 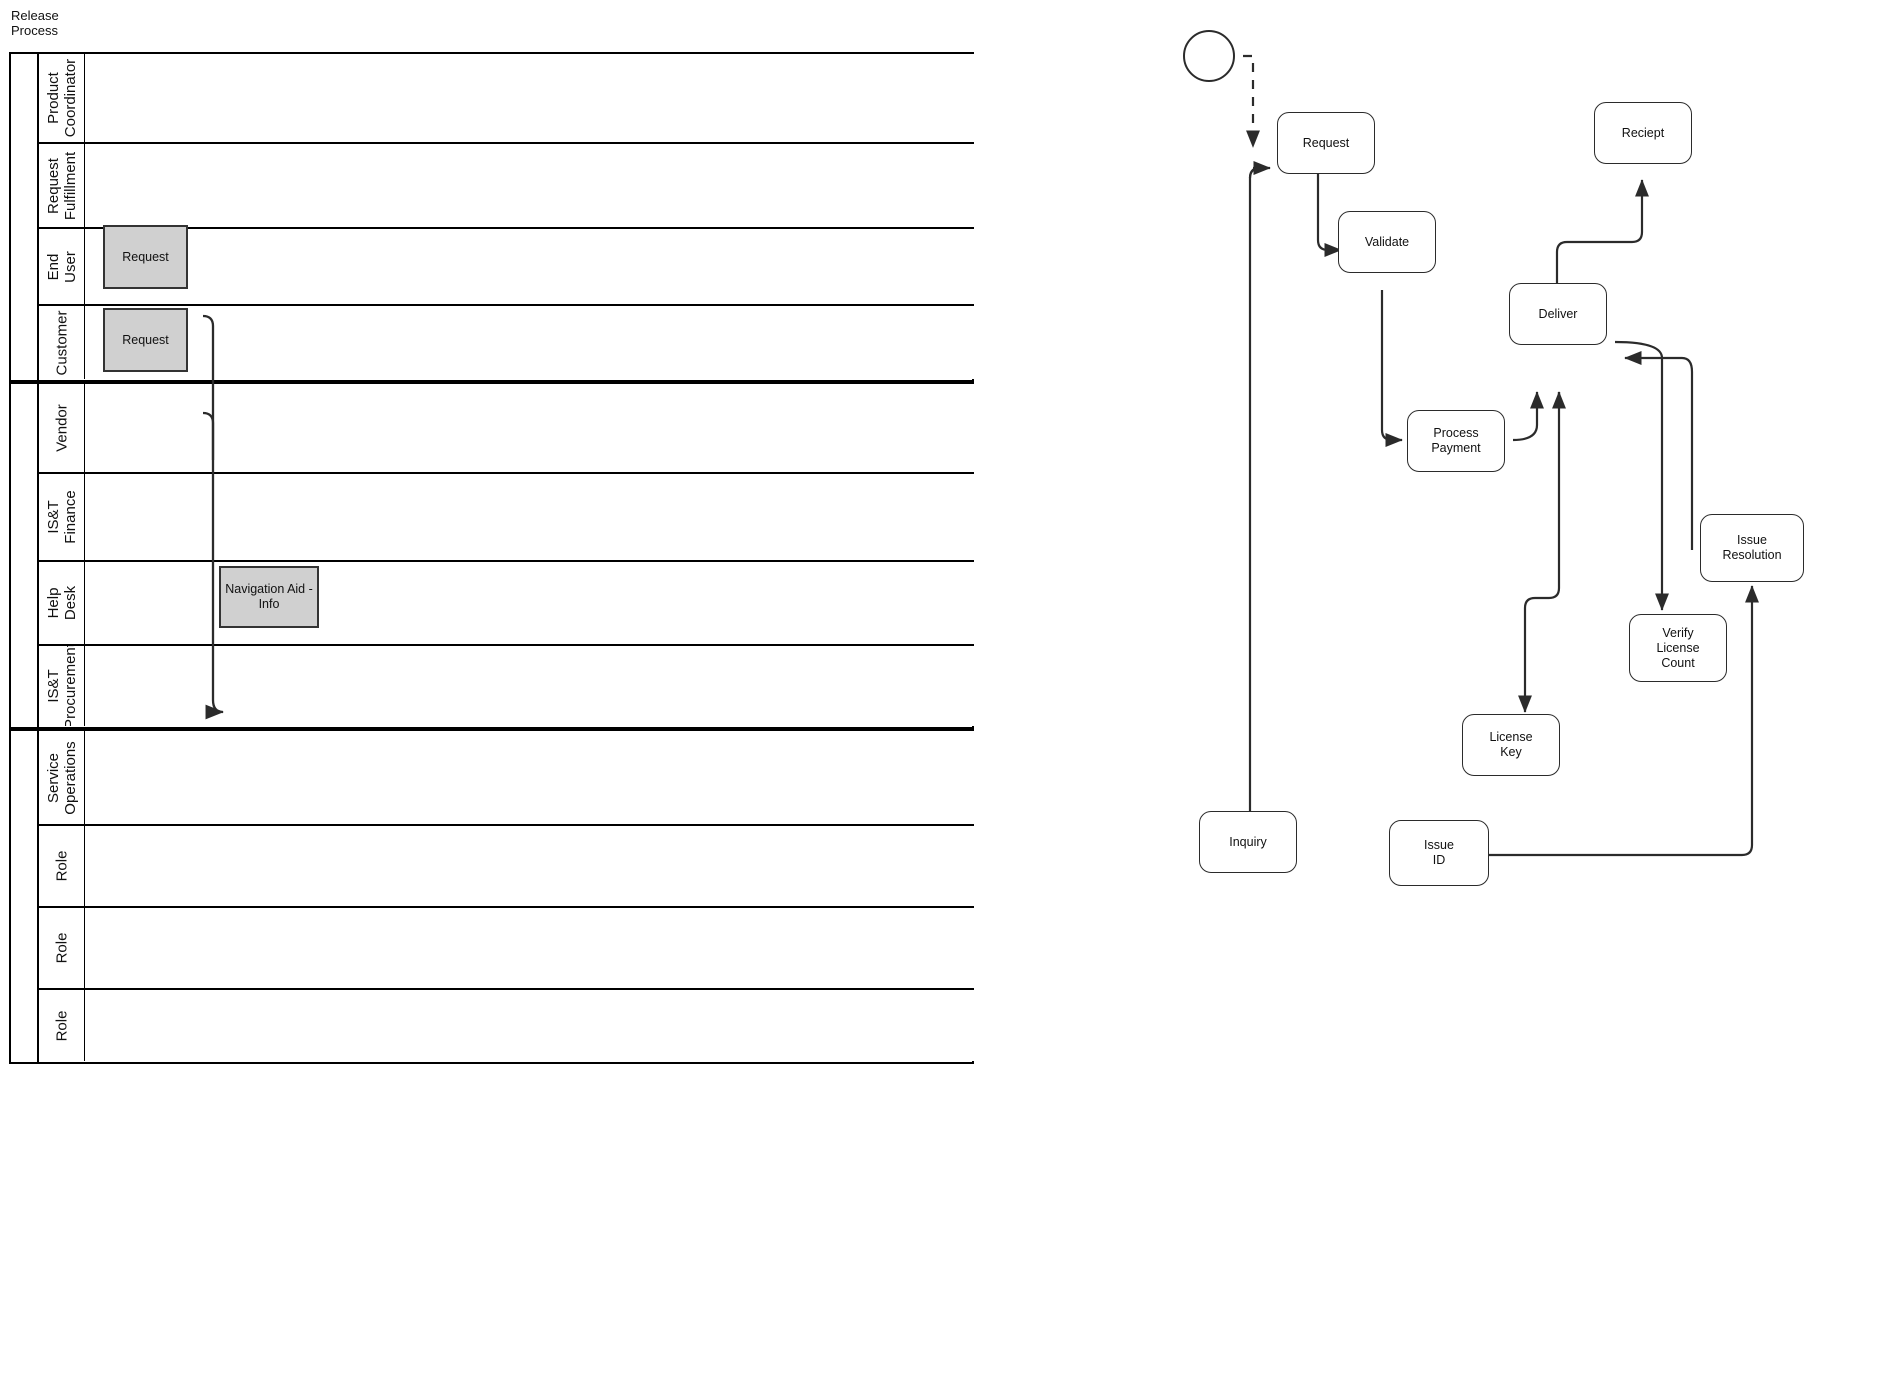 What do you see at coordinates (506, 778) in the screenshot?
I see `lane-service-operations: Service Operations` at bounding box center [506, 778].